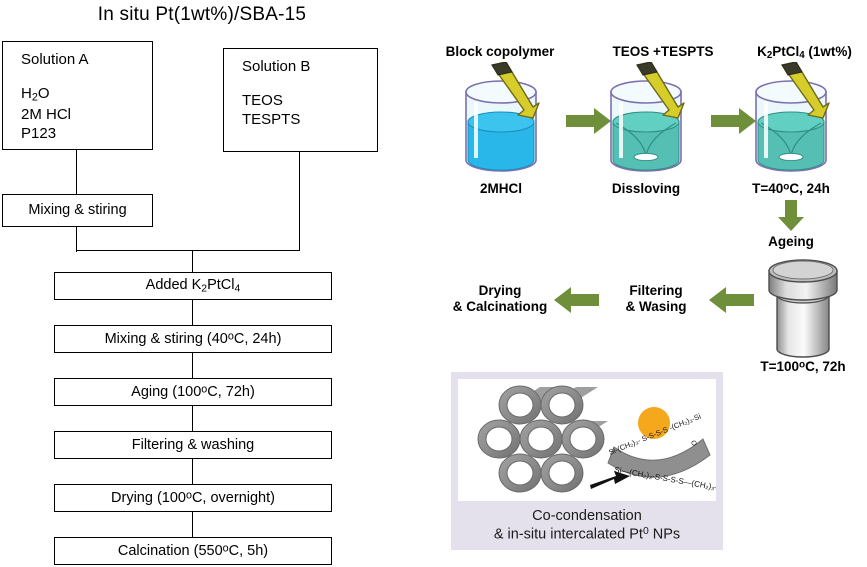 This screenshot has width=867, height=567. Describe the element at coordinates (202, 14) in the screenshot. I see `page-title: In situ Pt(1wt%)/SBA-15` at that location.